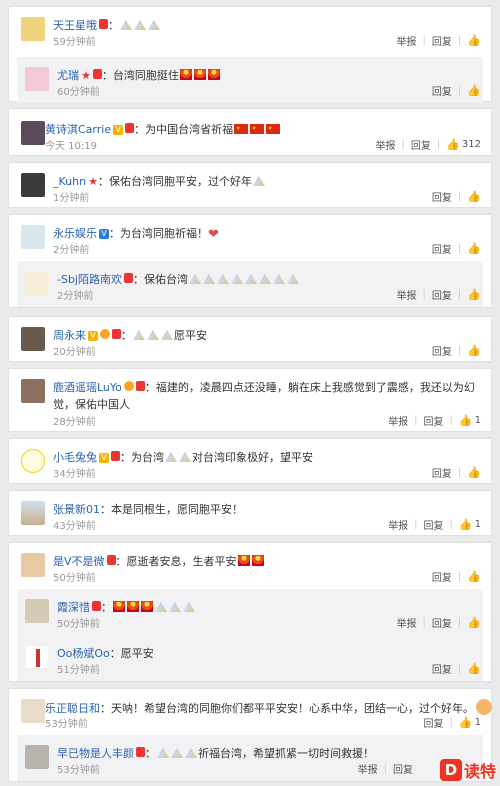 This screenshot has width=500, height=786. What do you see at coordinates (87, 387) in the screenshot?
I see `username: 鹿酒遥瑶LuYo` at bounding box center [87, 387].